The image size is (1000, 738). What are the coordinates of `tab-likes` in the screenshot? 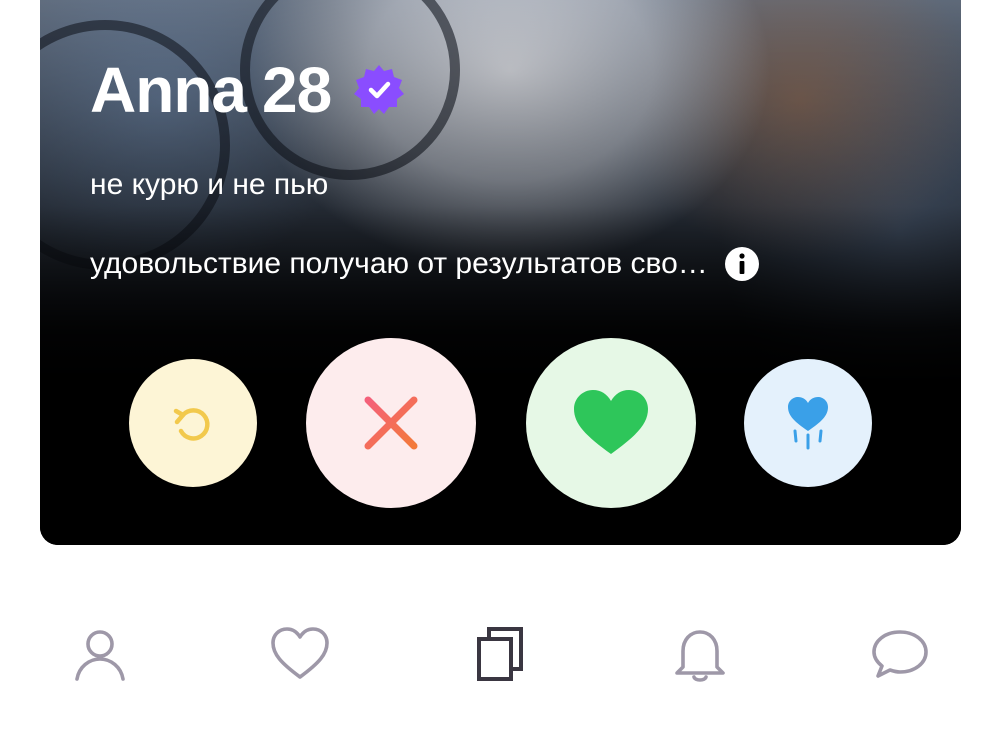 It's located at (300, 654).